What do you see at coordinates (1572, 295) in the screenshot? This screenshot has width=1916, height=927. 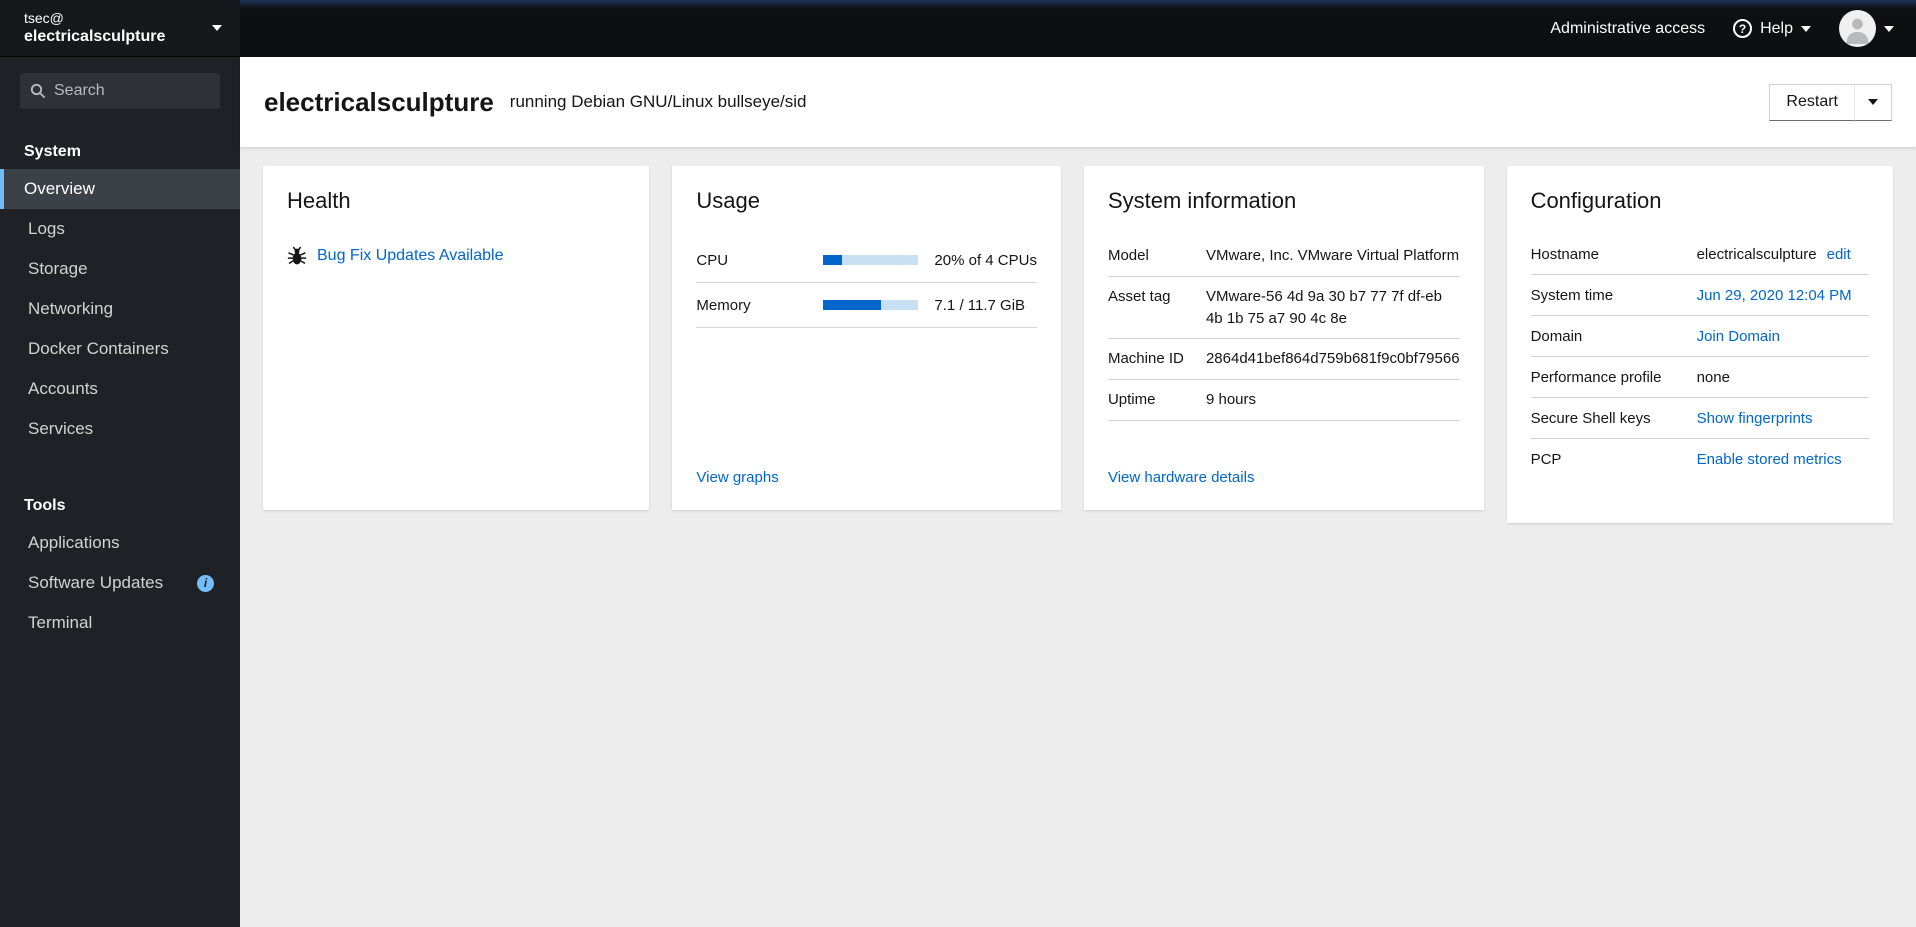 I see `system-time-label: System time` at bounding box center [1572, 295].